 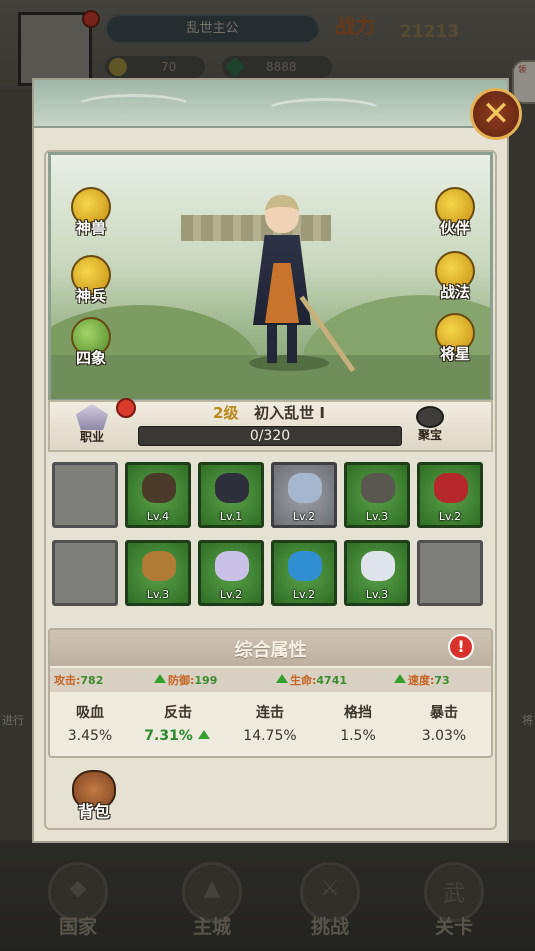 I want to click on class-button: 职业, so click(x=92, y=424).